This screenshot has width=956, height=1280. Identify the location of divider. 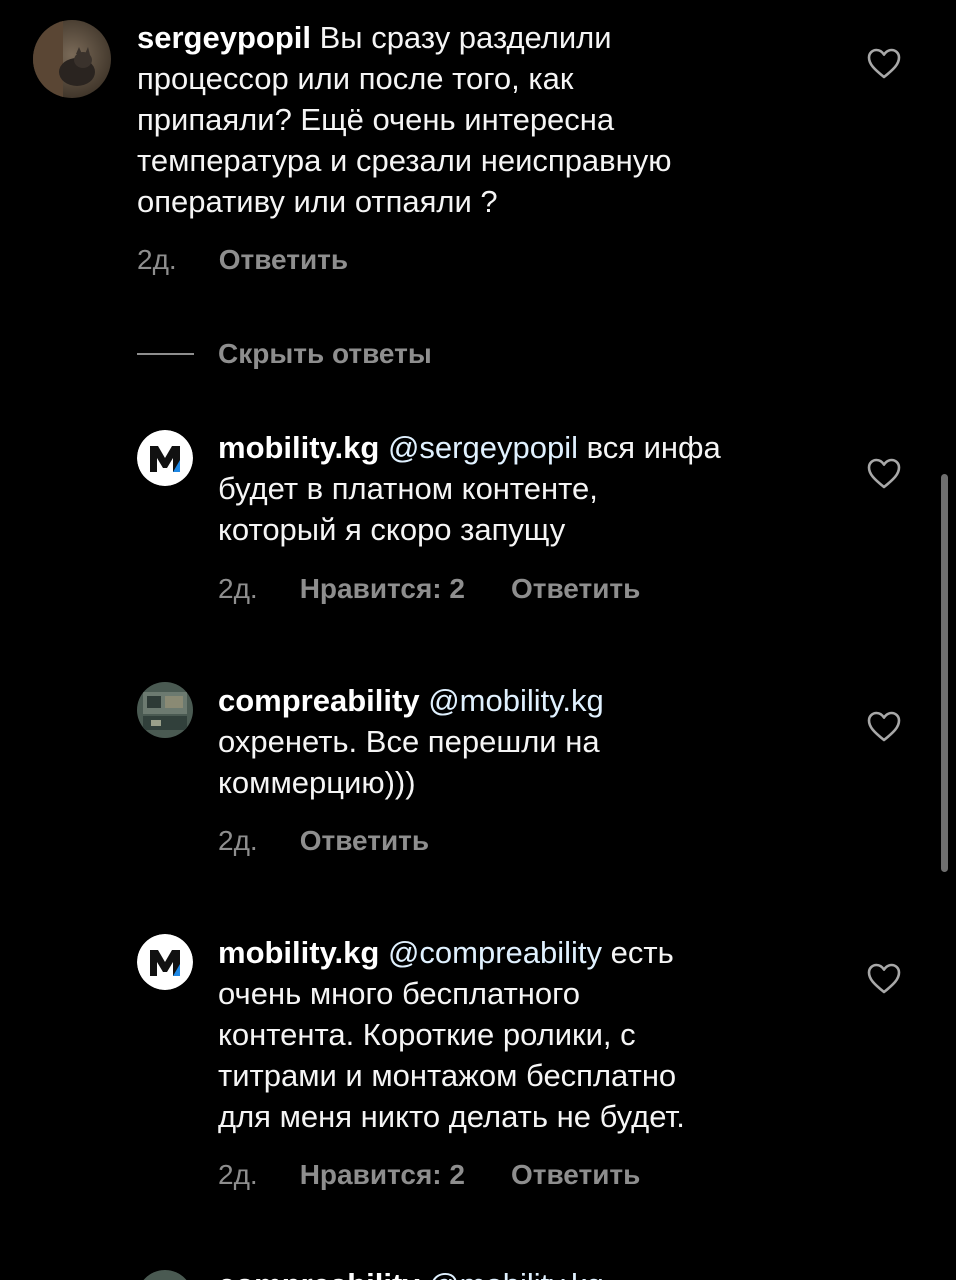
(165, 354).